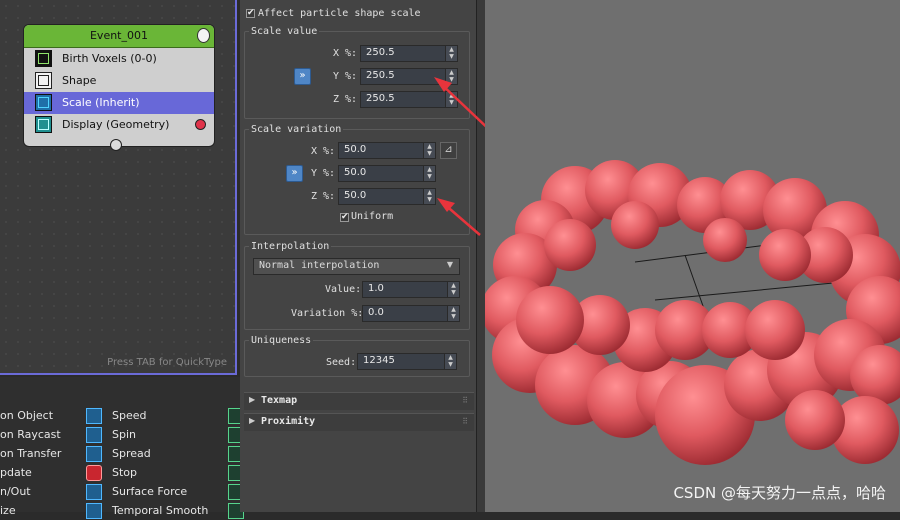 Image resolution: width=900 pixels, height=520 pixels. Describe the element at coordinates (129, 416) in the screenshot. I see `depot-item-speed: Speed` at that location.